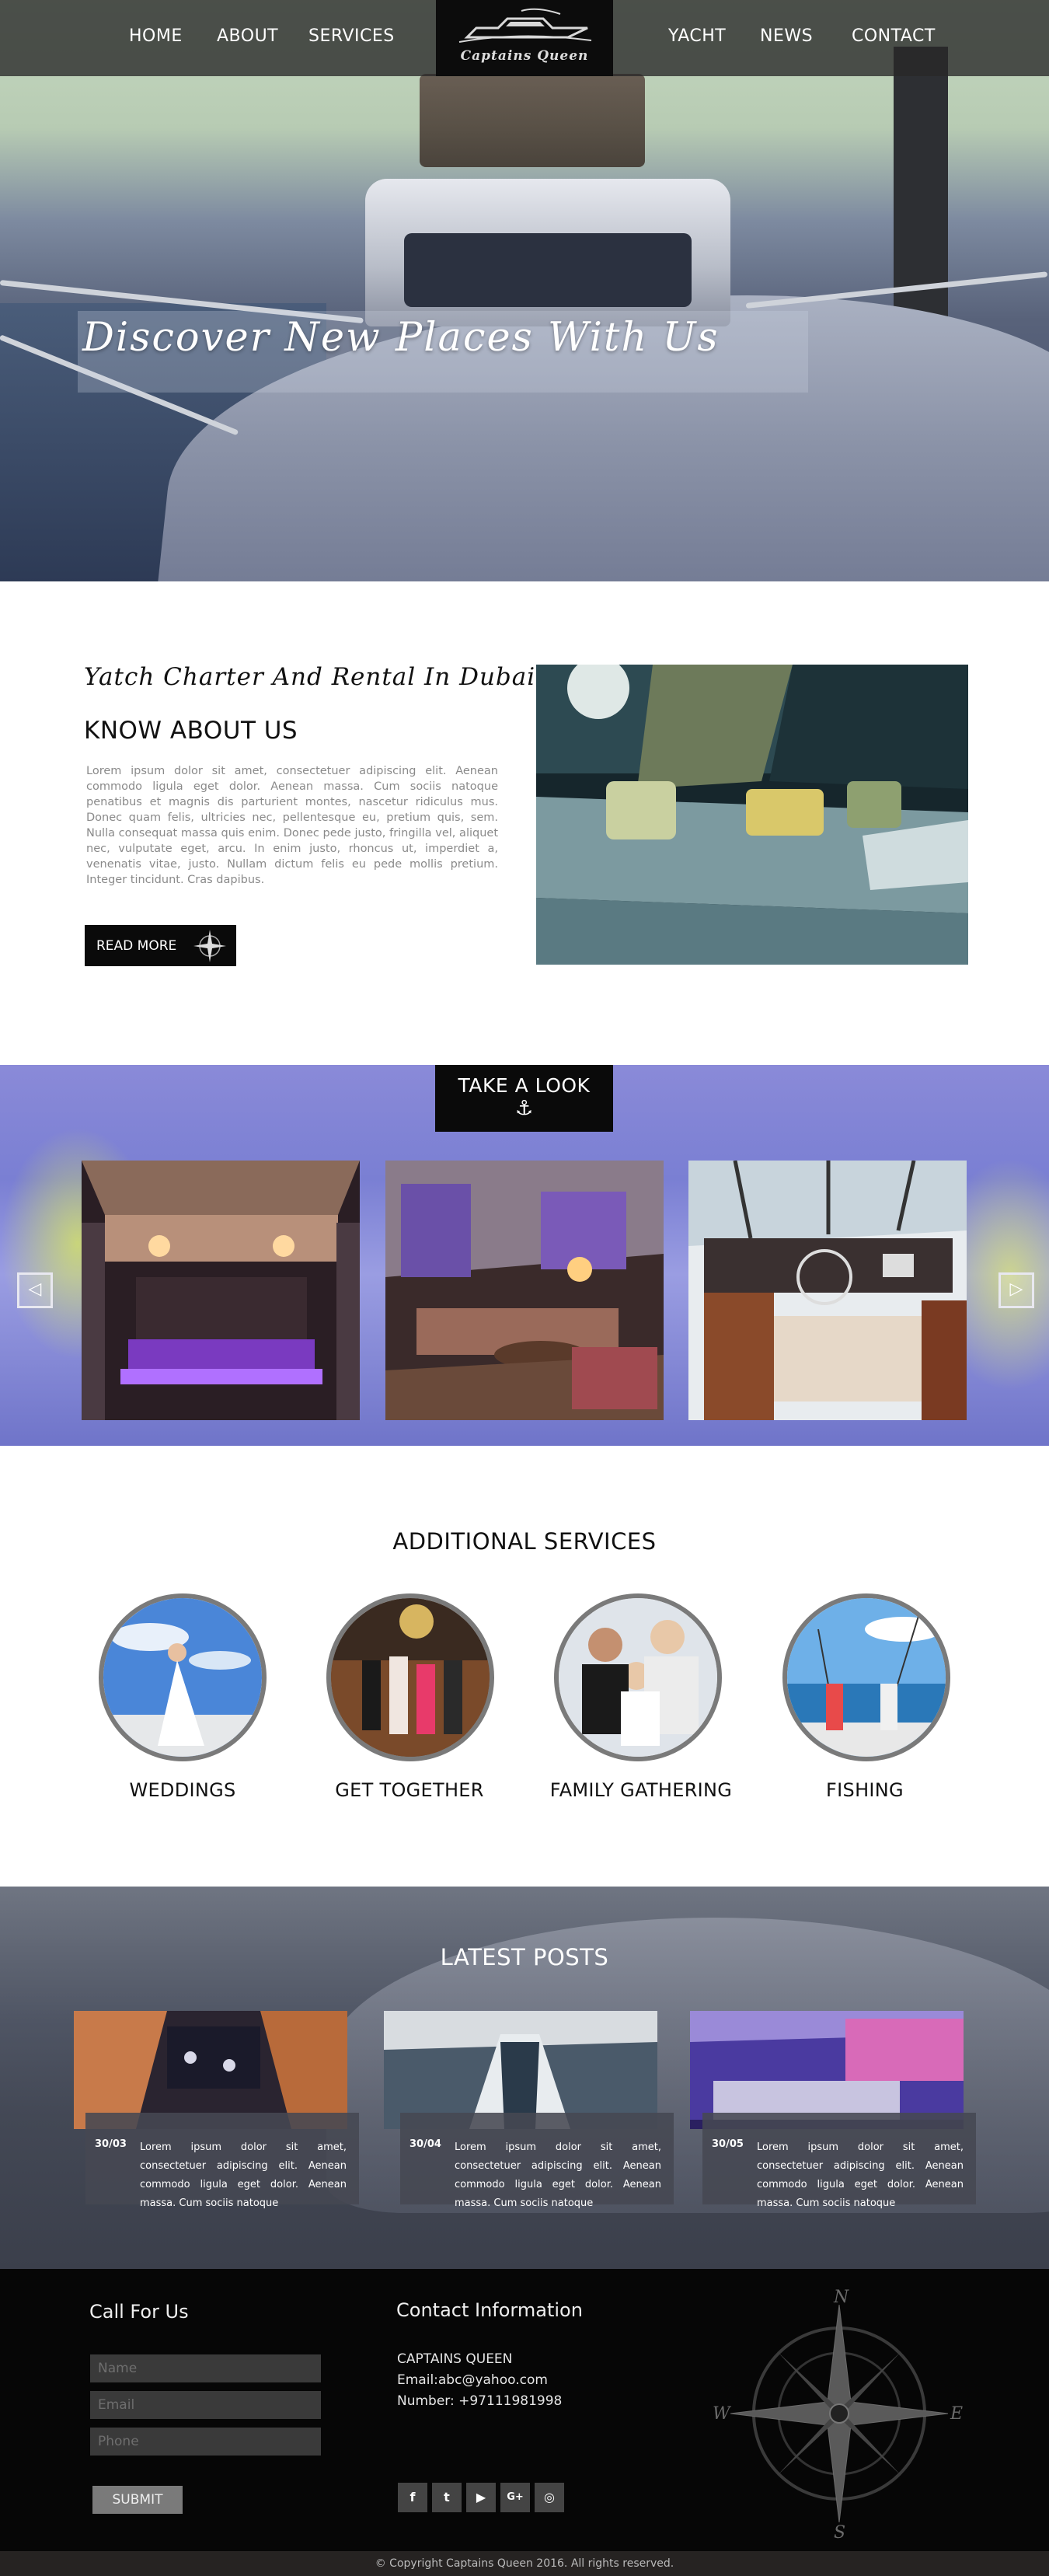  Describe the element at coordinates (524, 1109) in the screenshot. I see `anchor-icon: ⚓` at that location.